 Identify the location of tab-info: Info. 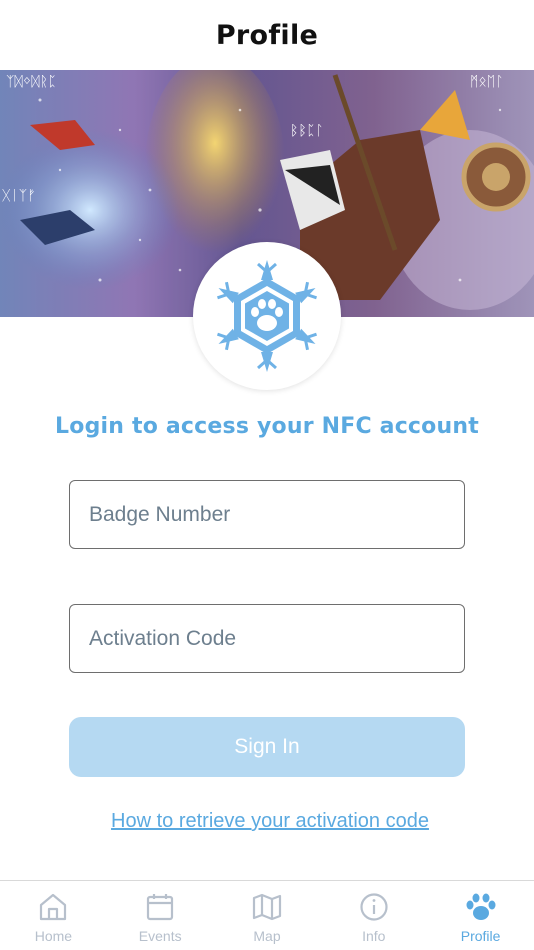
(373, 915).